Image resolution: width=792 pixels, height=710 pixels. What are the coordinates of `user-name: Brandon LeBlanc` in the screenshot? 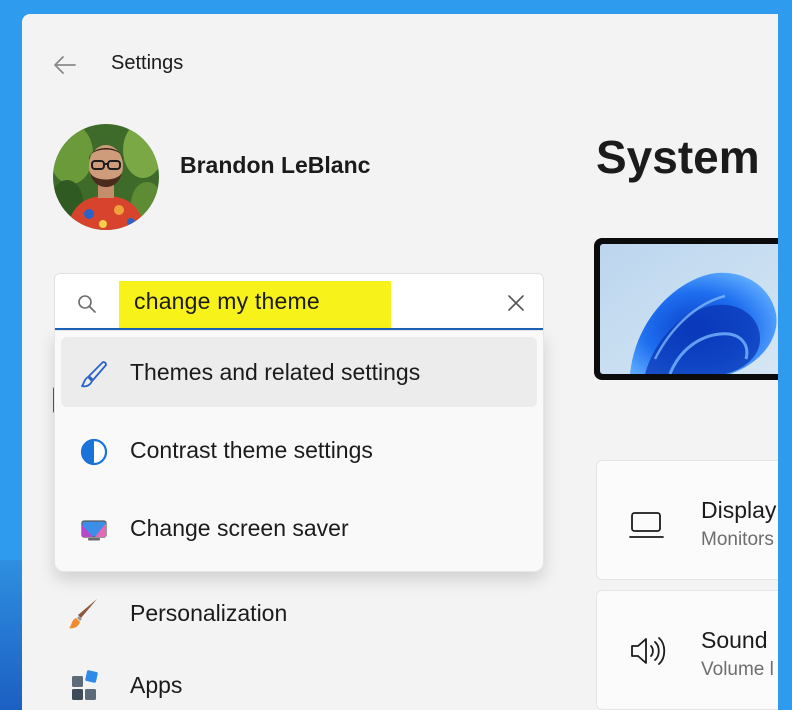 It's located at (275, 165).